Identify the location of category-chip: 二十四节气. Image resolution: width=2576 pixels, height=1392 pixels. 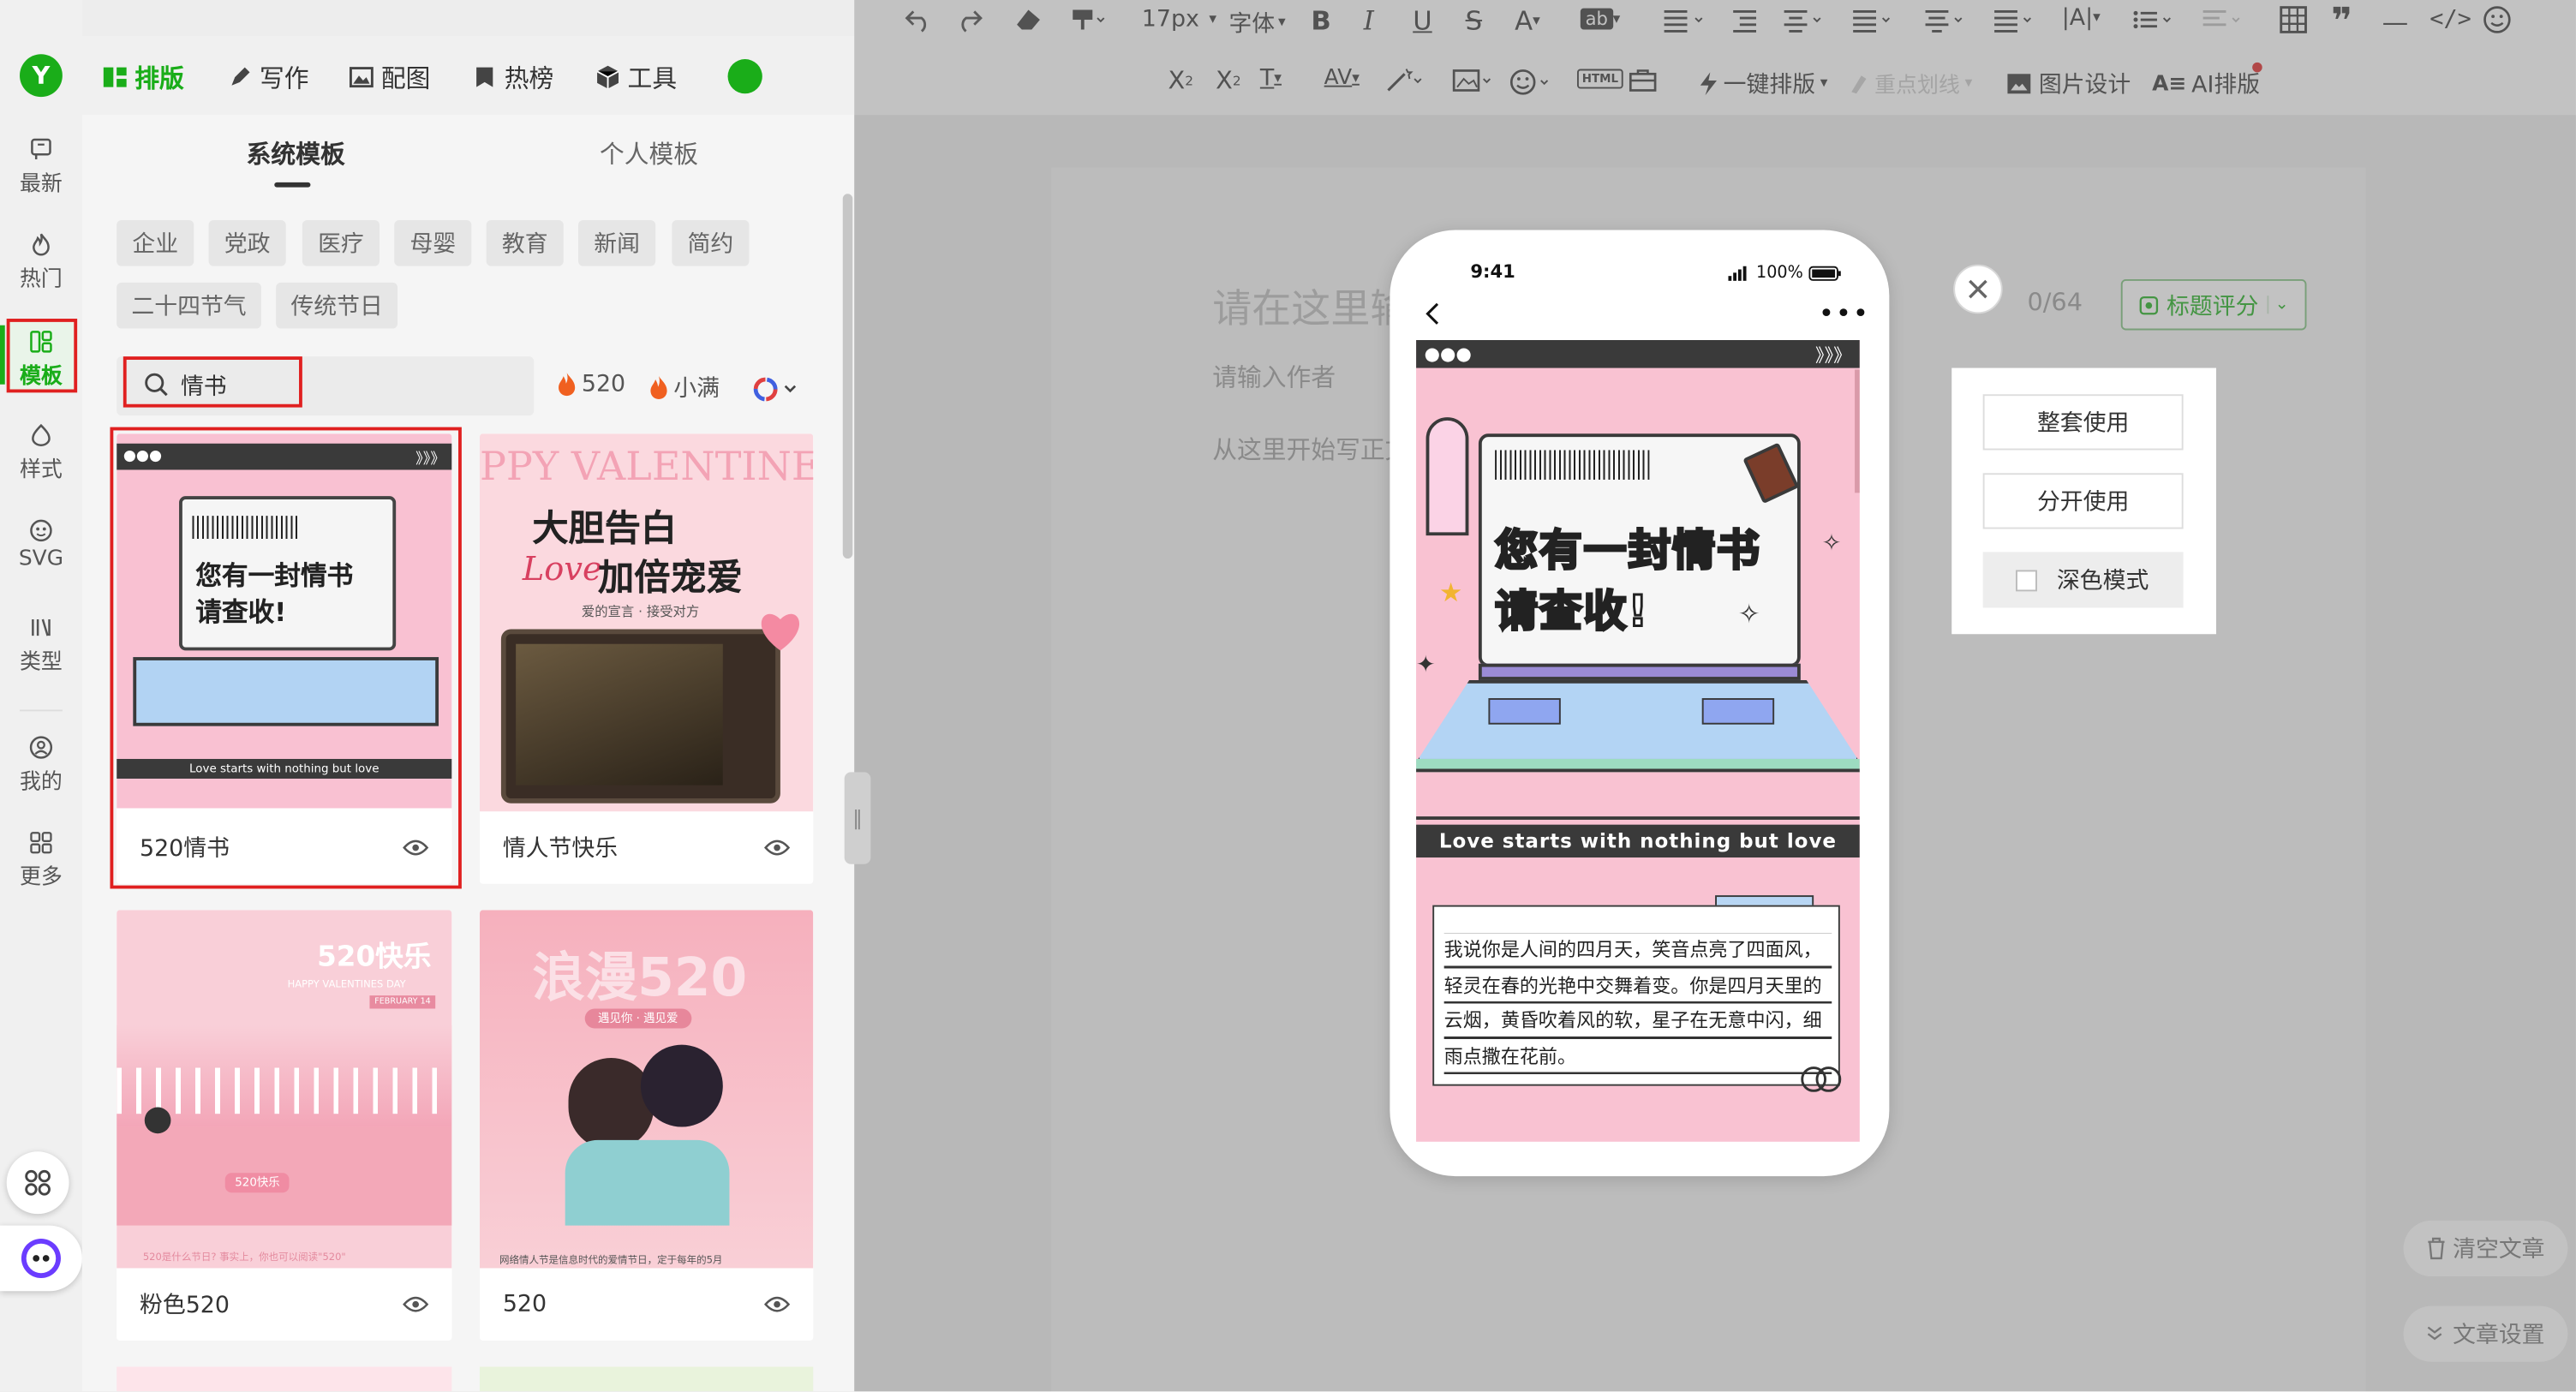
(189, 305).